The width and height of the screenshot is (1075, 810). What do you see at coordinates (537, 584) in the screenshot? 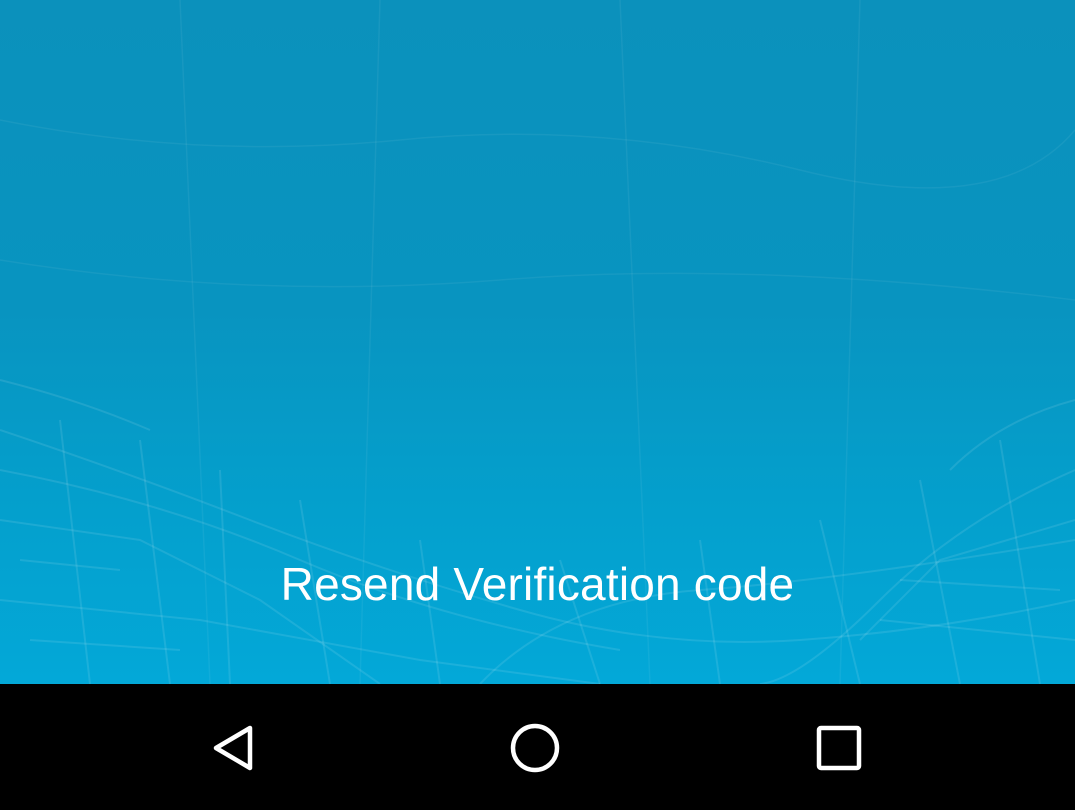
I see `resend-verification-code-link: Resend Verification code` at bounding box center [537, 584].